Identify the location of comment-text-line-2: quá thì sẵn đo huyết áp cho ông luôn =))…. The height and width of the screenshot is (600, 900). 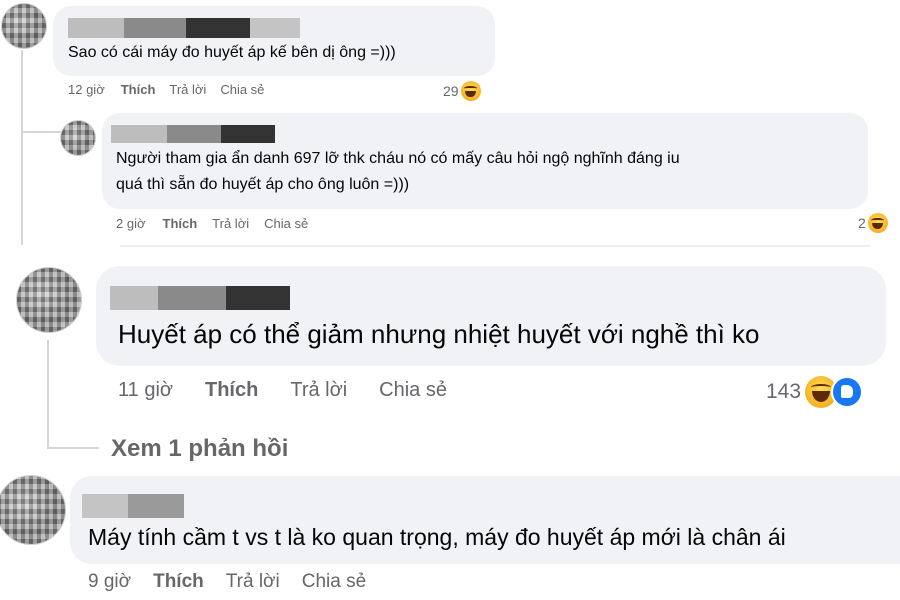
(263, 184).